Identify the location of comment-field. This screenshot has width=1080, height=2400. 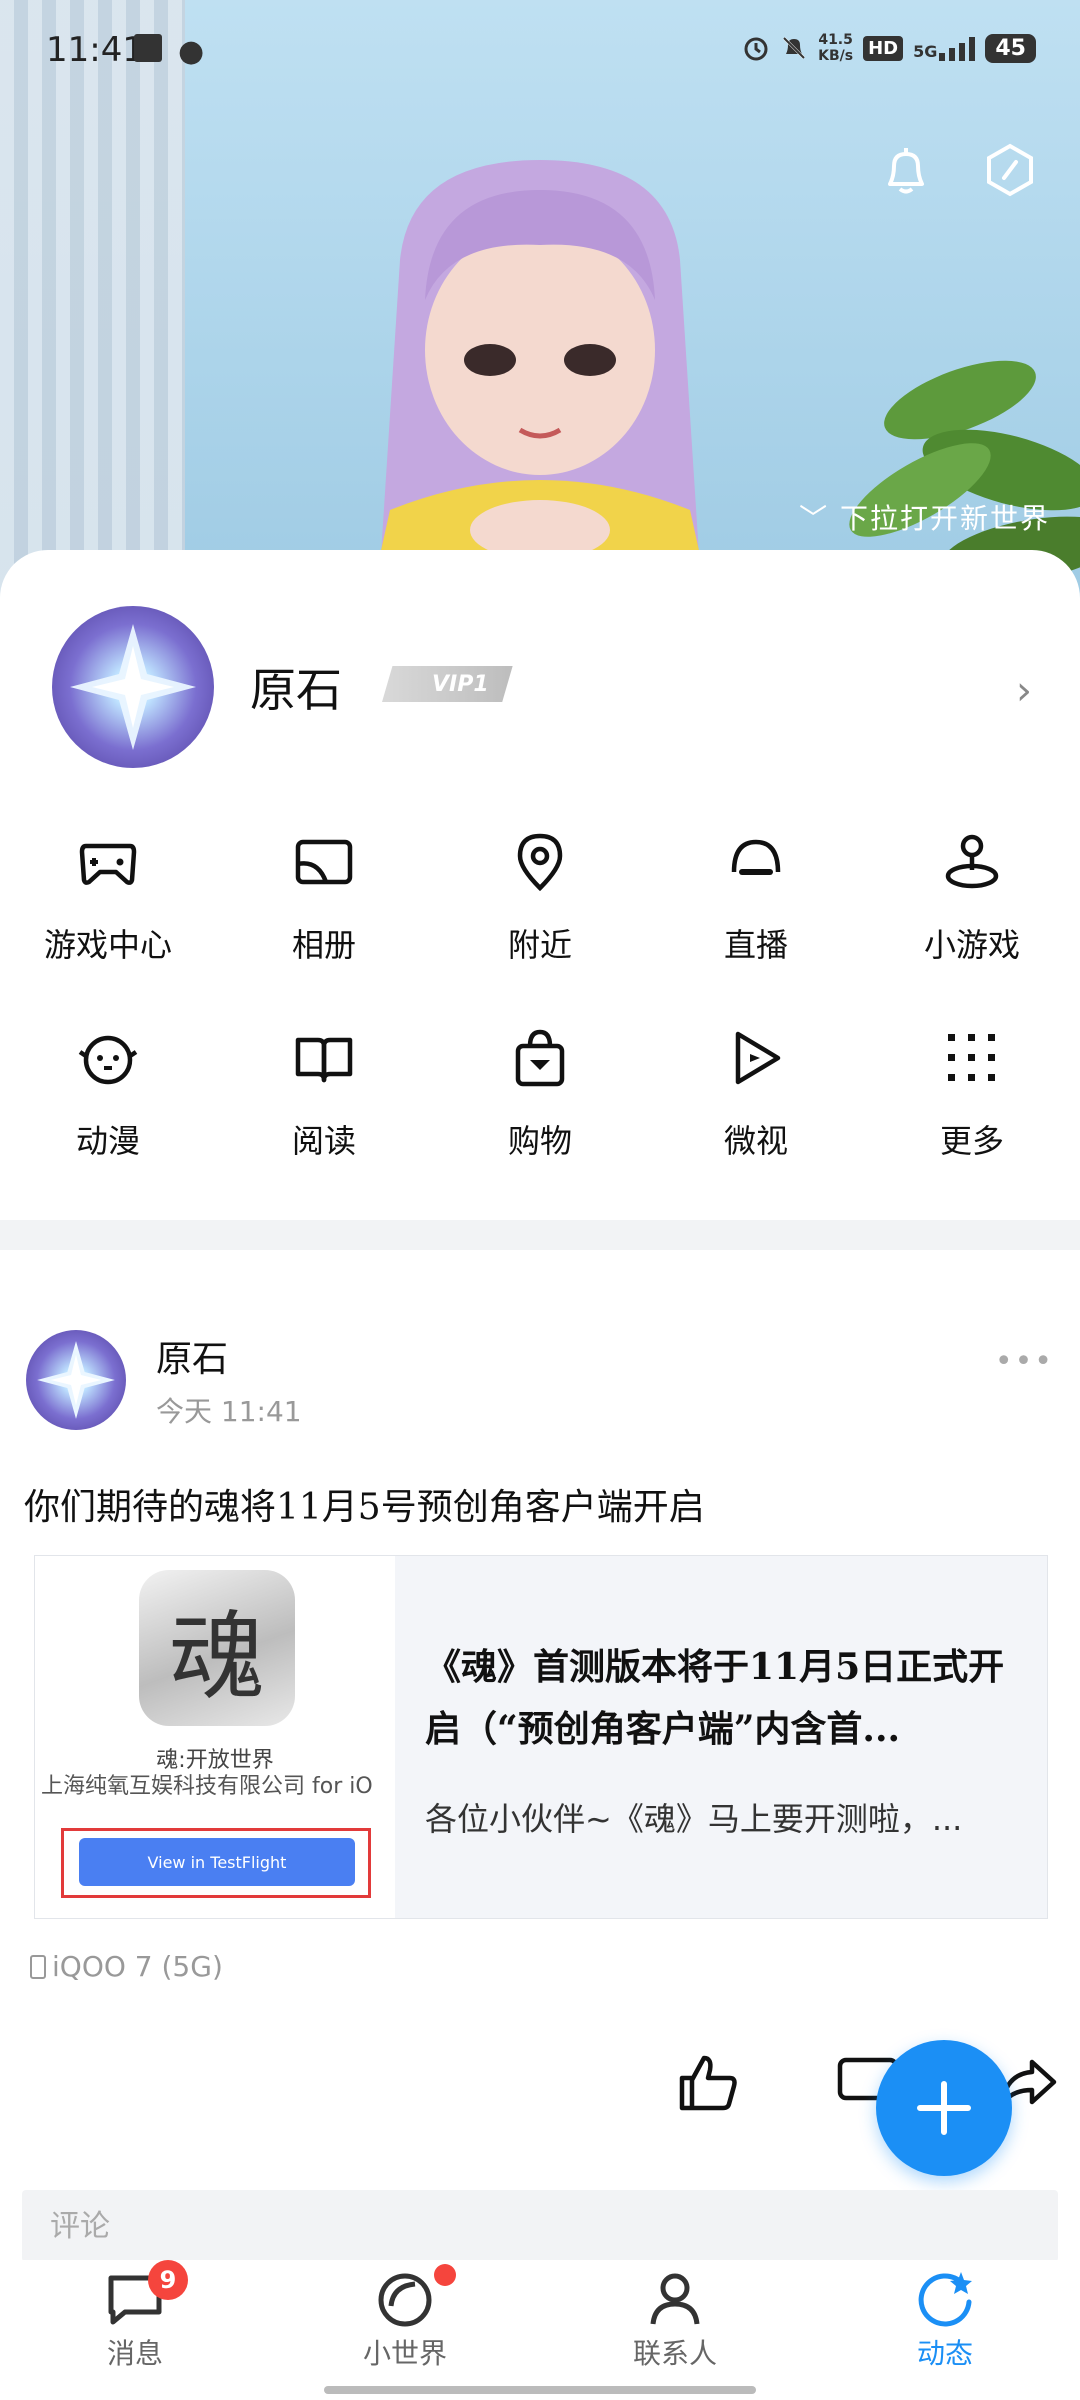
(540, 2226).